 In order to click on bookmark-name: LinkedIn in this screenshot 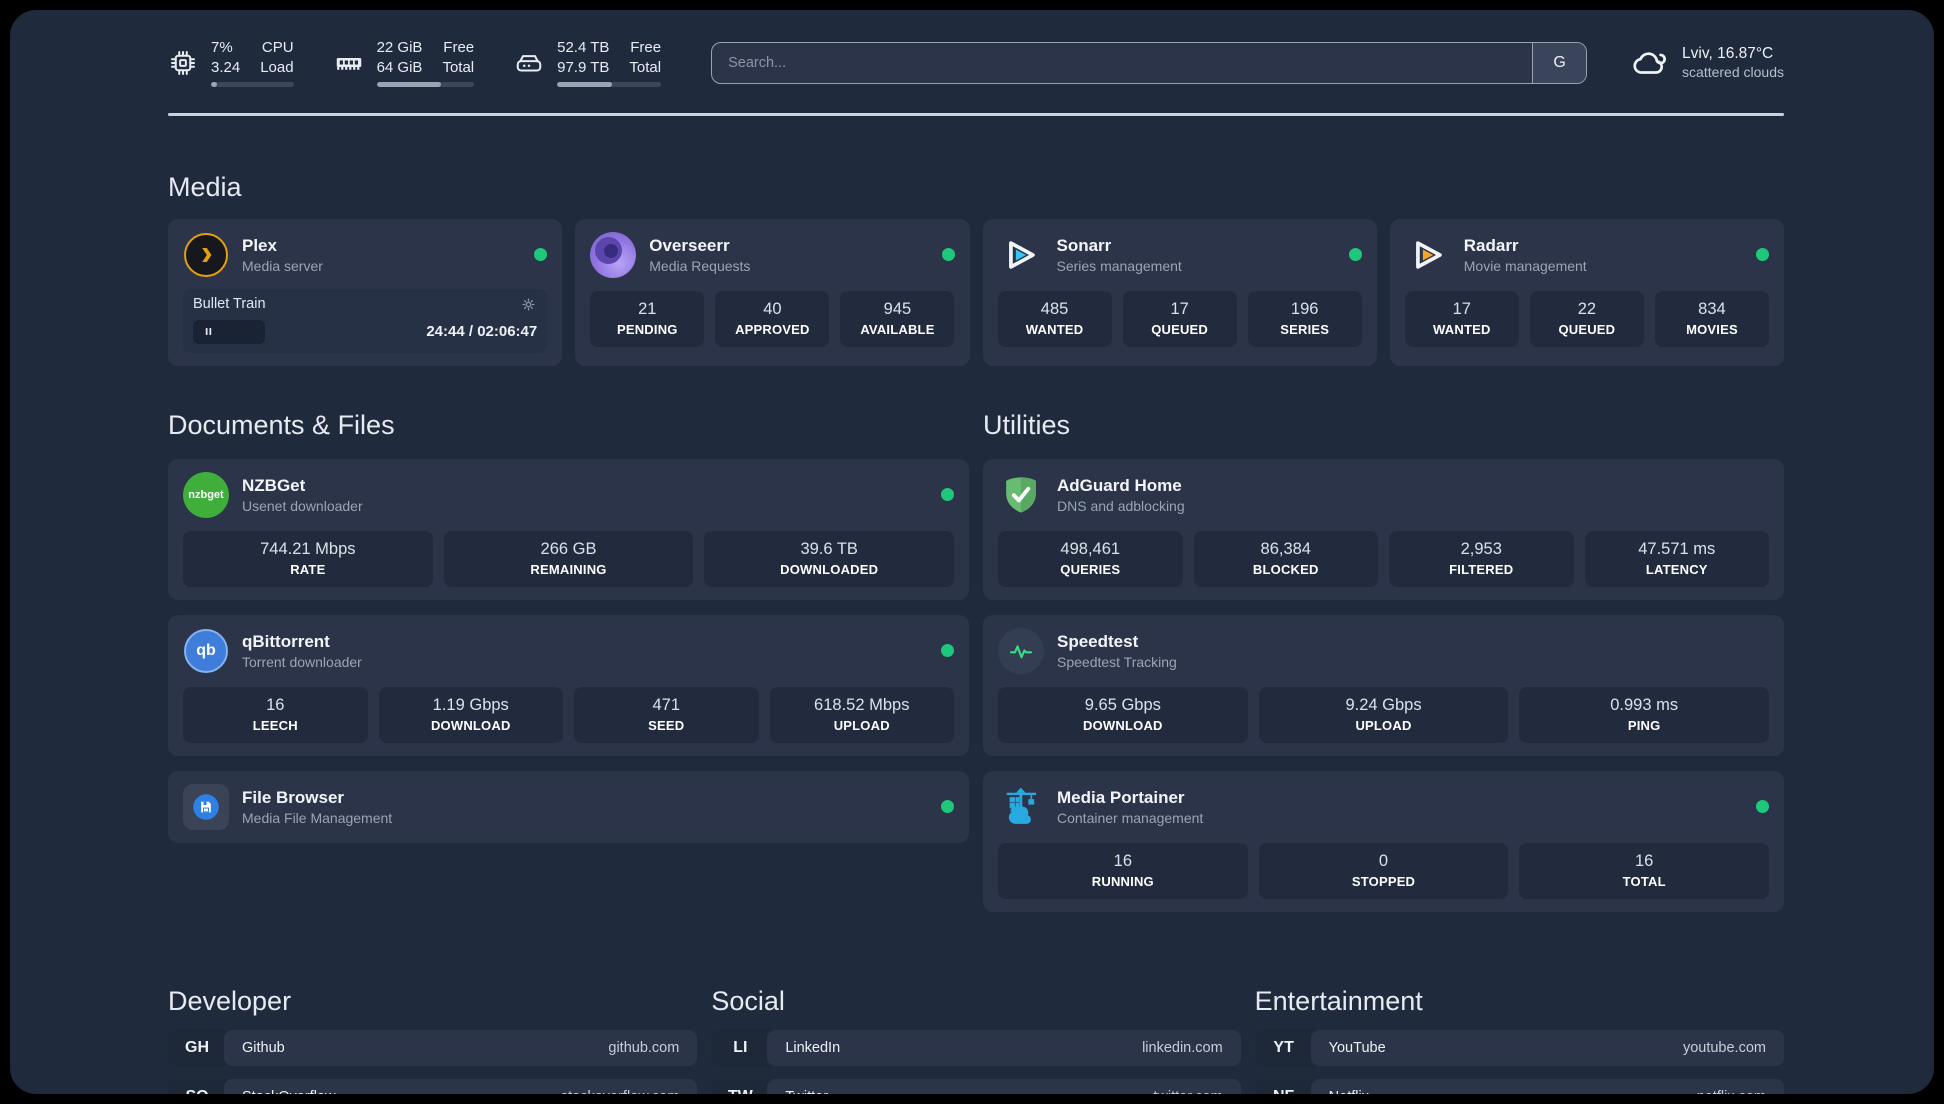, I will do `click(813, 1047)`.